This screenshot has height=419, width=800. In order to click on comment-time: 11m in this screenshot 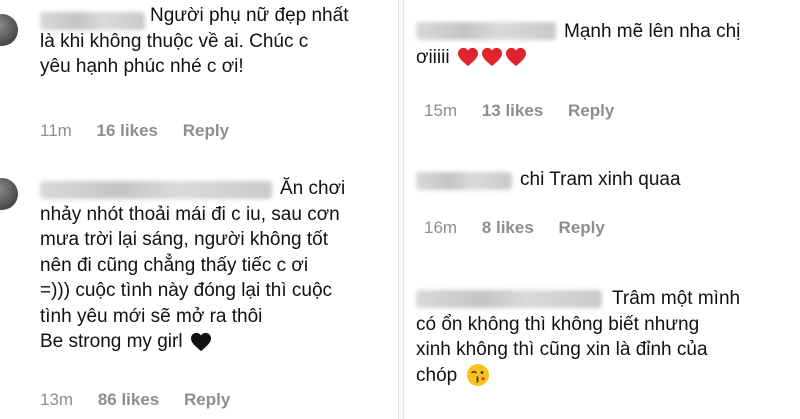, I will do `click(56, 130)`.